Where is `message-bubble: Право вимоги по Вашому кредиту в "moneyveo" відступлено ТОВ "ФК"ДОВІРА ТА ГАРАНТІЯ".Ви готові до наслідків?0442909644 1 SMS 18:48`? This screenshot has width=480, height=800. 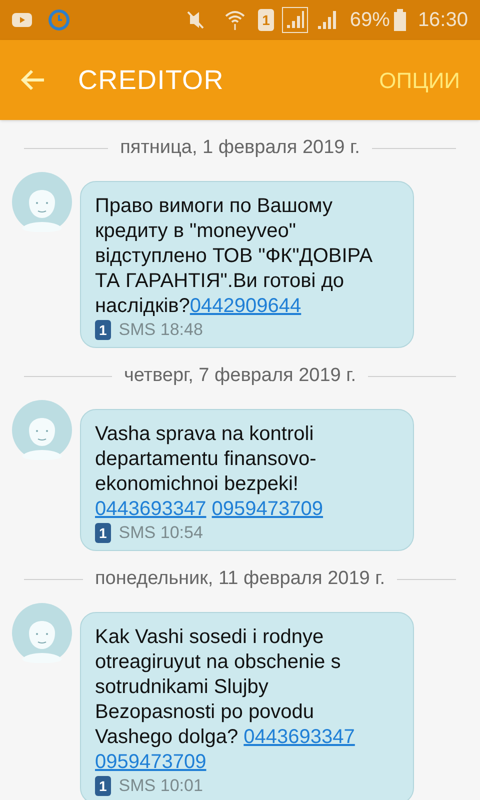 message-bubble: Право вимоги по Вашому кредиту в "moneyveo" відступлено ТОВ "ФК"ДОВІРА ТА ГАРАНТІЯ".Ви готові до наслідків?0442909644 1 SMS 18:48 is located at coordinates (247, 264).